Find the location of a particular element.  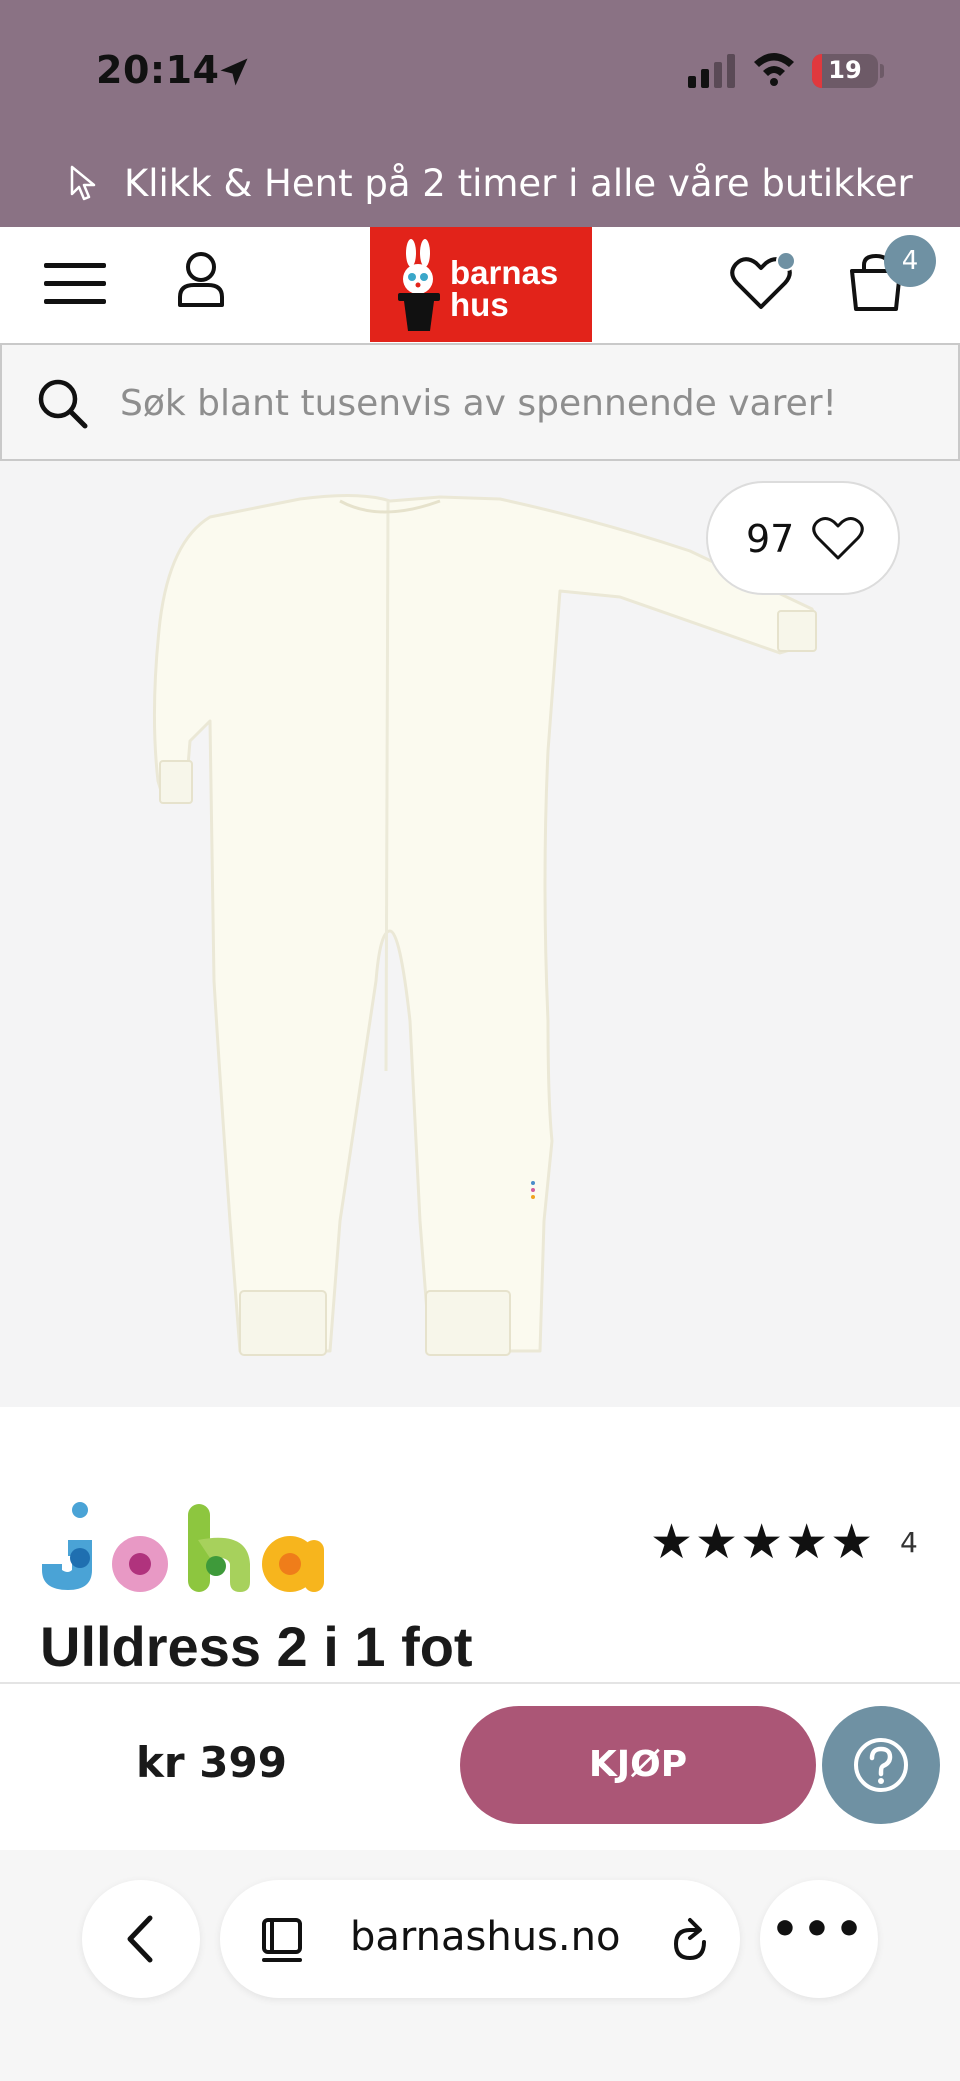

rating-stars: ★★★★★ is located at coordinates (762, 1542).